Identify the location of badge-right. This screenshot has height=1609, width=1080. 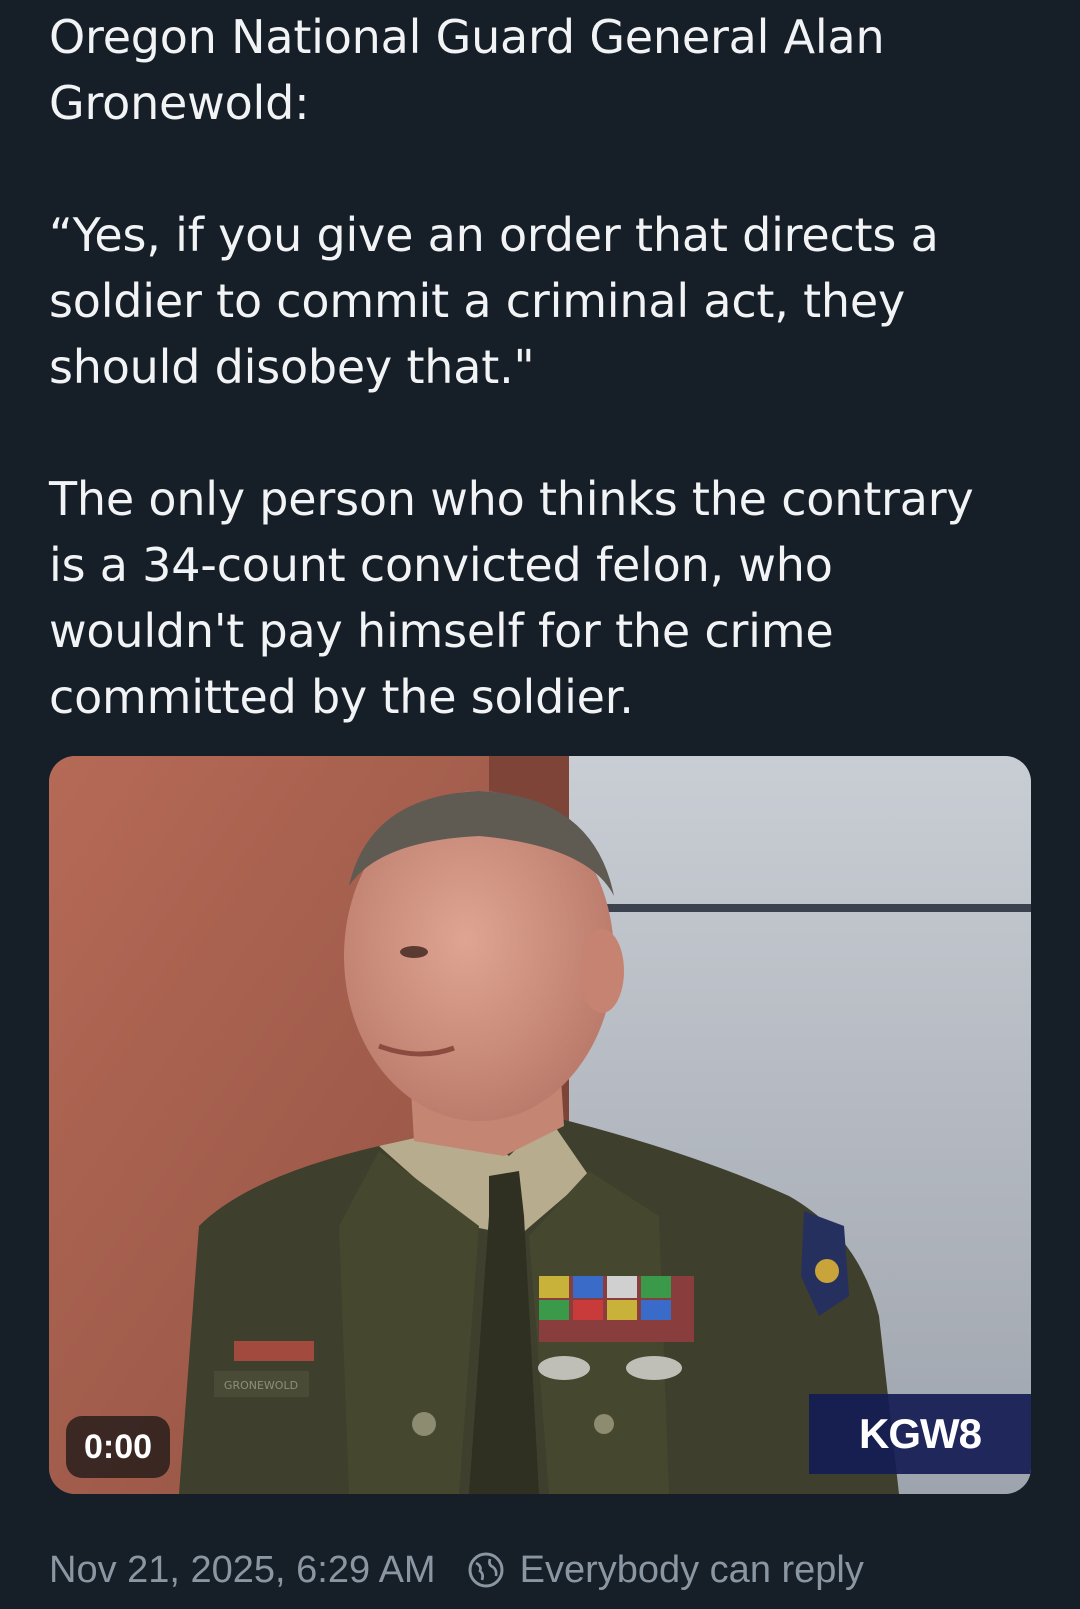
(654, 1368).